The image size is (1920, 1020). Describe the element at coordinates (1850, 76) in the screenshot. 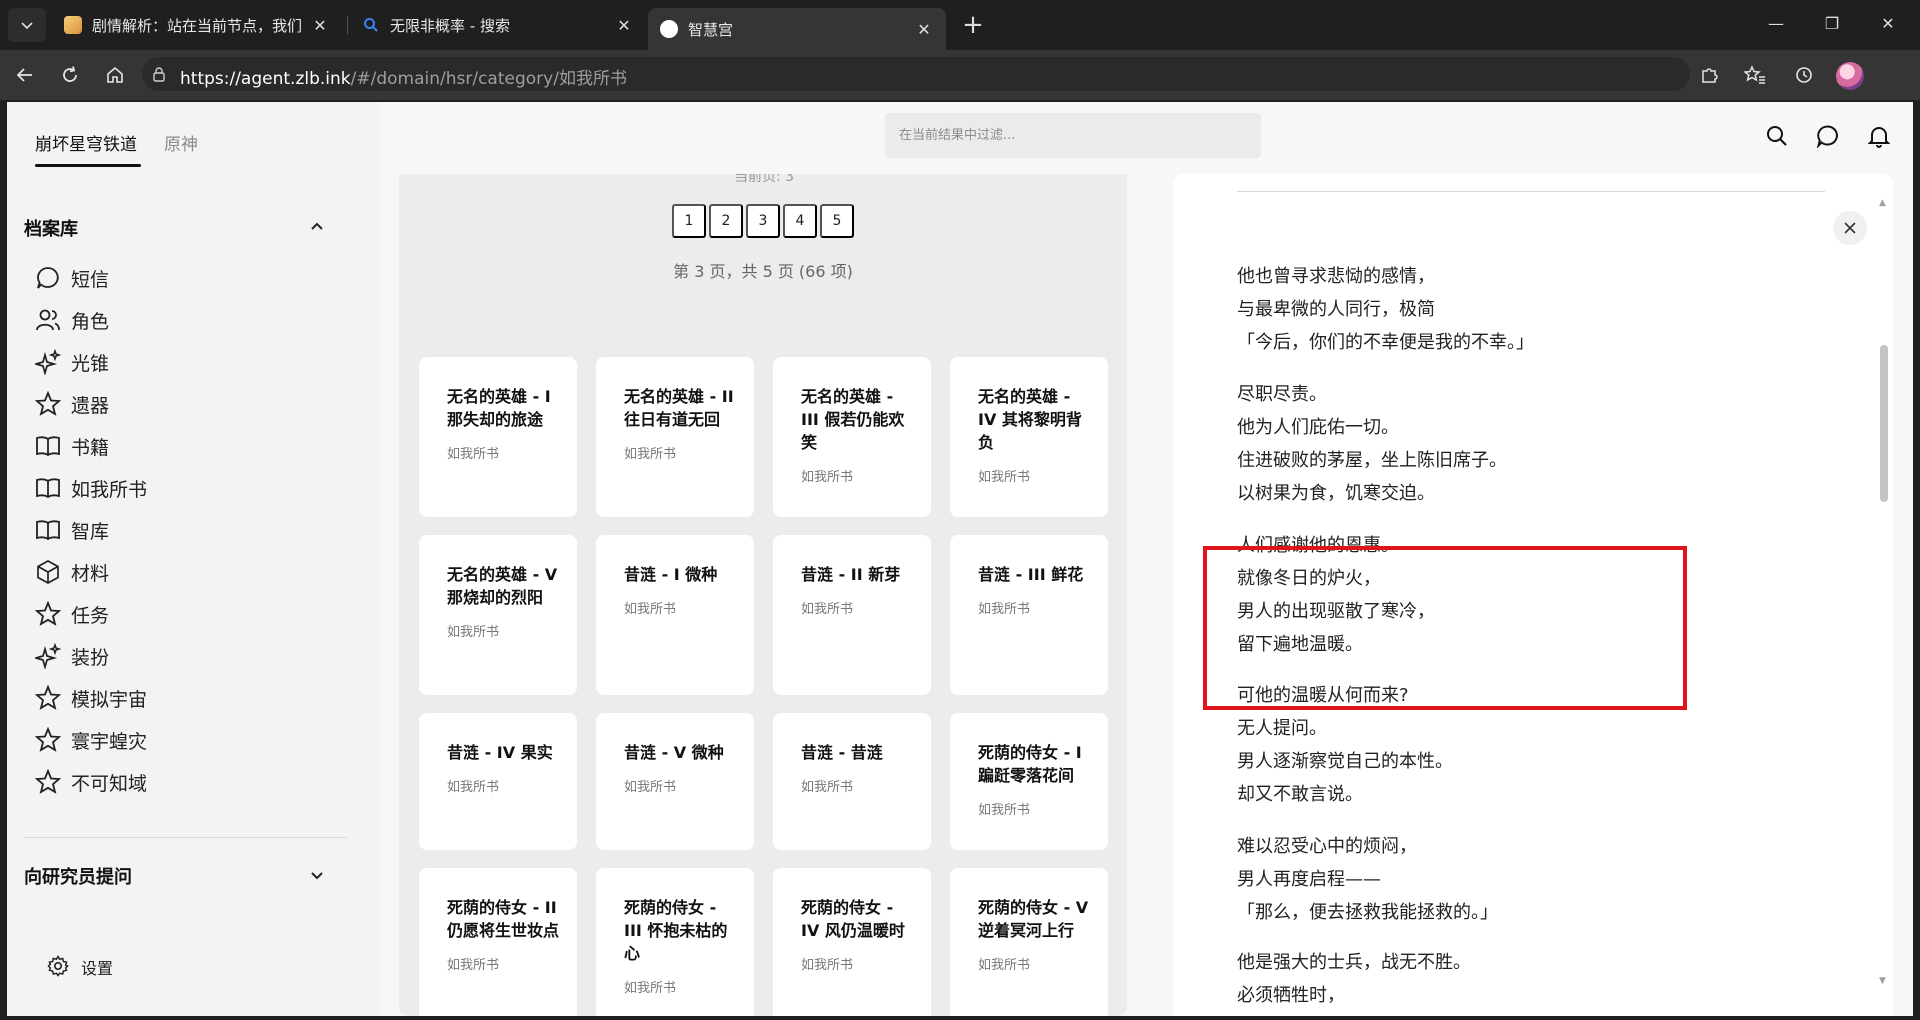

I see `profile-avatar` at that location.